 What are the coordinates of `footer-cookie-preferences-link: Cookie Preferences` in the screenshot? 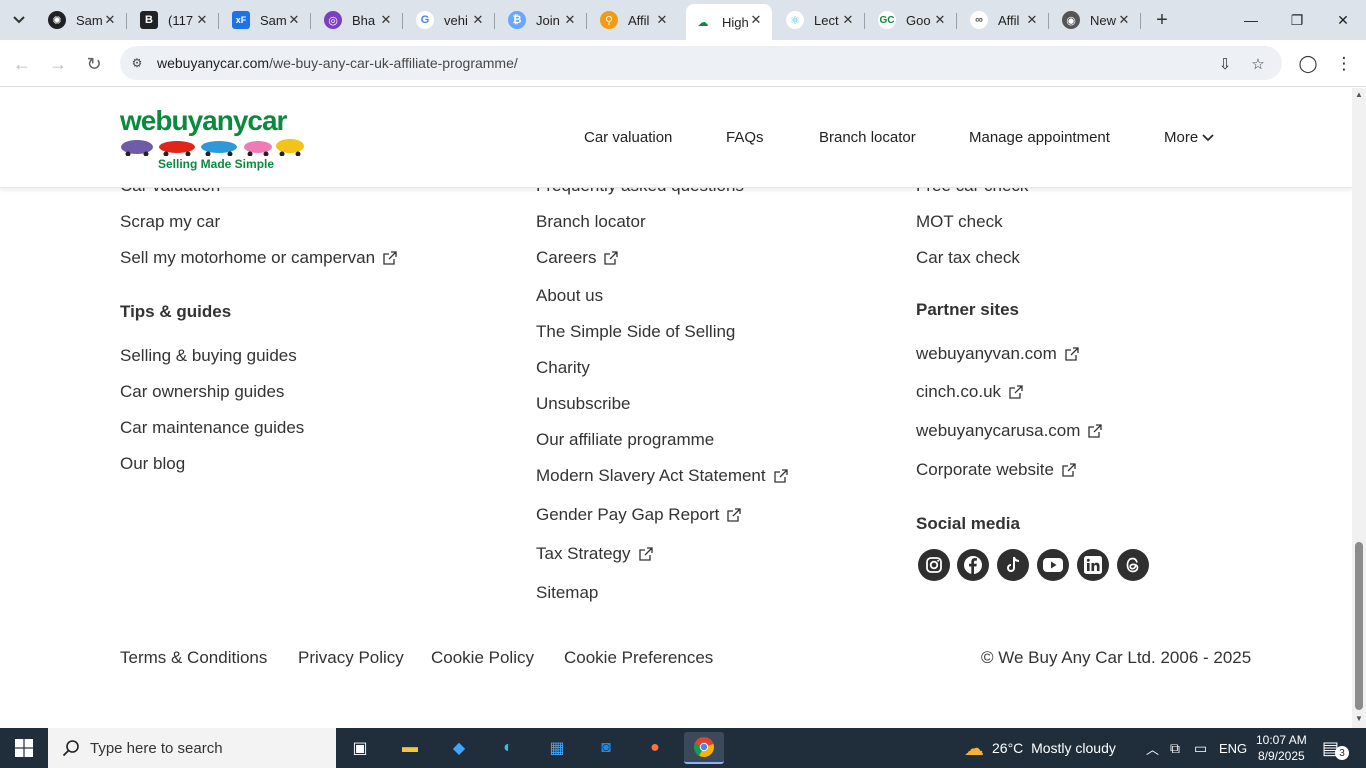 It's located at (638, 658).